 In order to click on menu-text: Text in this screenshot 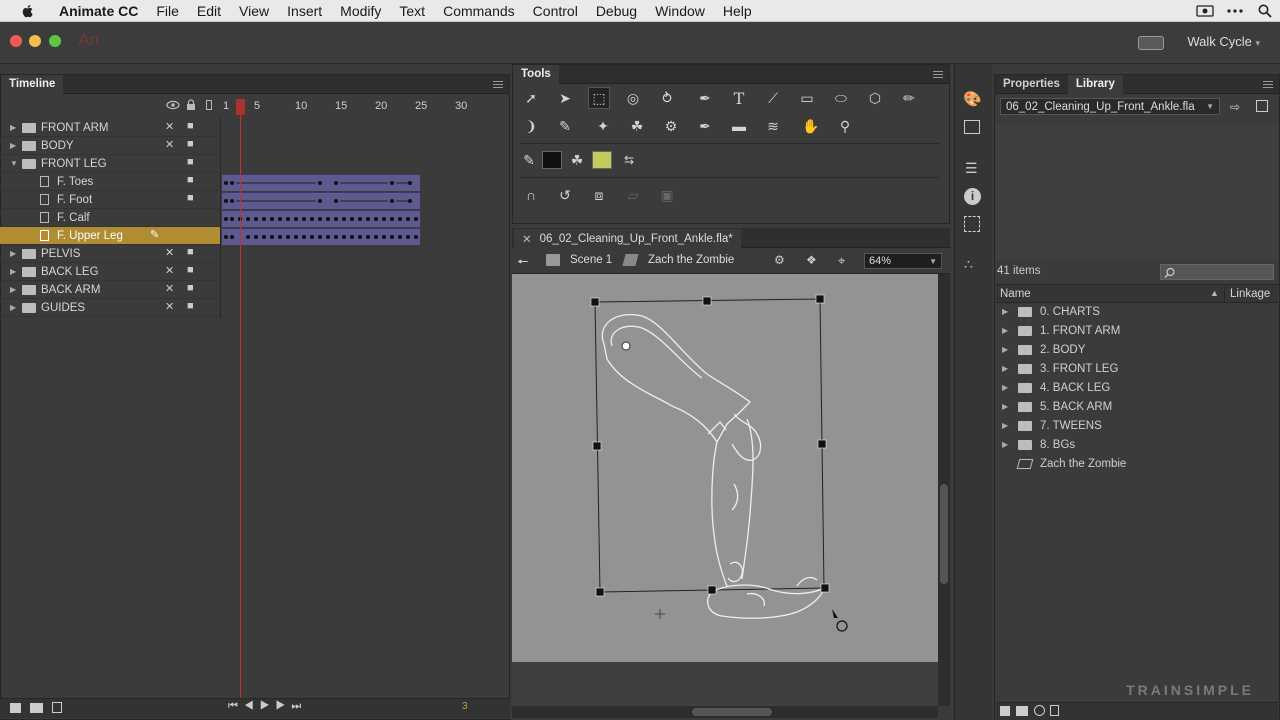, I will do `click(412, 11)`.